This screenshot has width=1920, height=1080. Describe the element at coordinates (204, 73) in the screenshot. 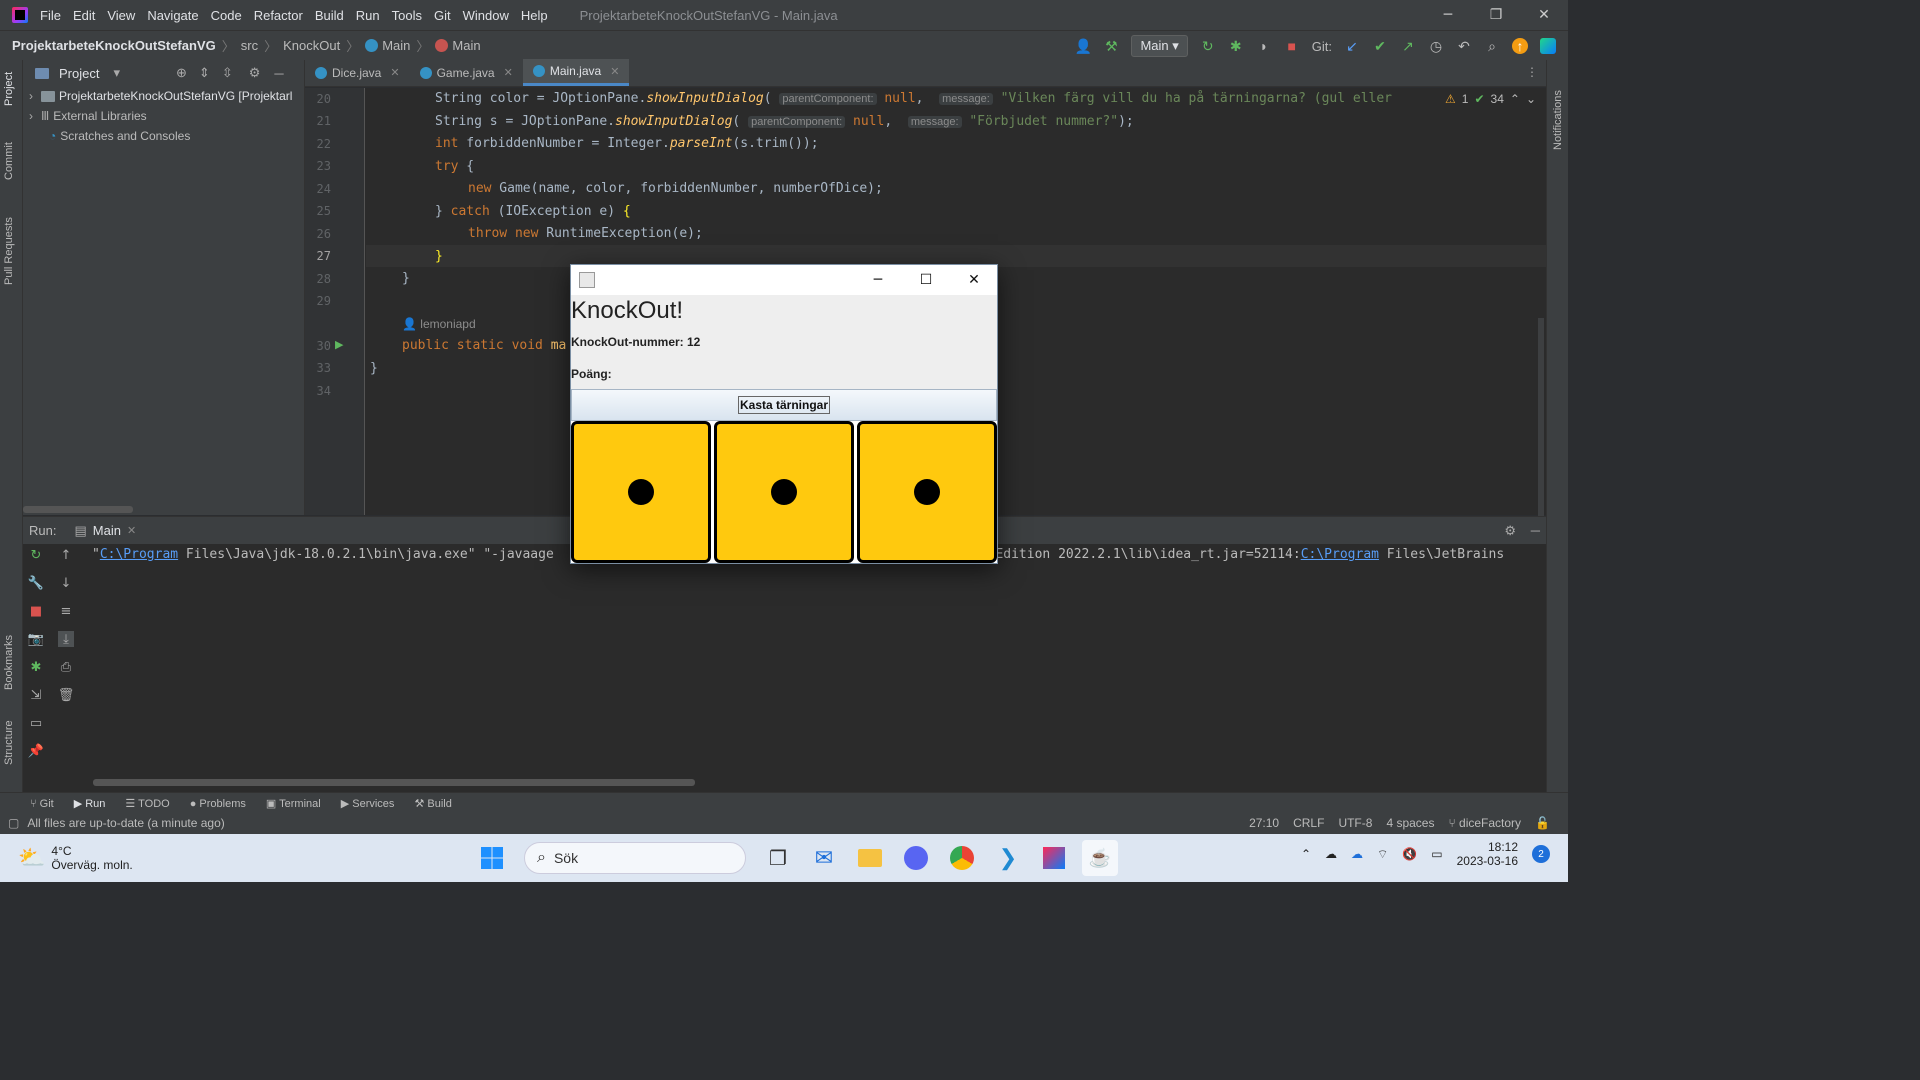

I see `expand-all-icon: ⇕` at that location.